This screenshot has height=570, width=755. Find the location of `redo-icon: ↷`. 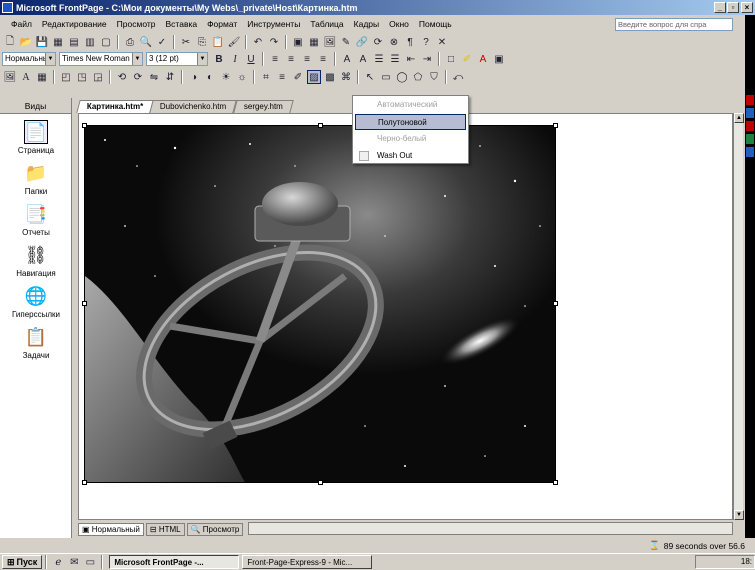

redo-icon: ↷ is located at coordinates (274, 42).